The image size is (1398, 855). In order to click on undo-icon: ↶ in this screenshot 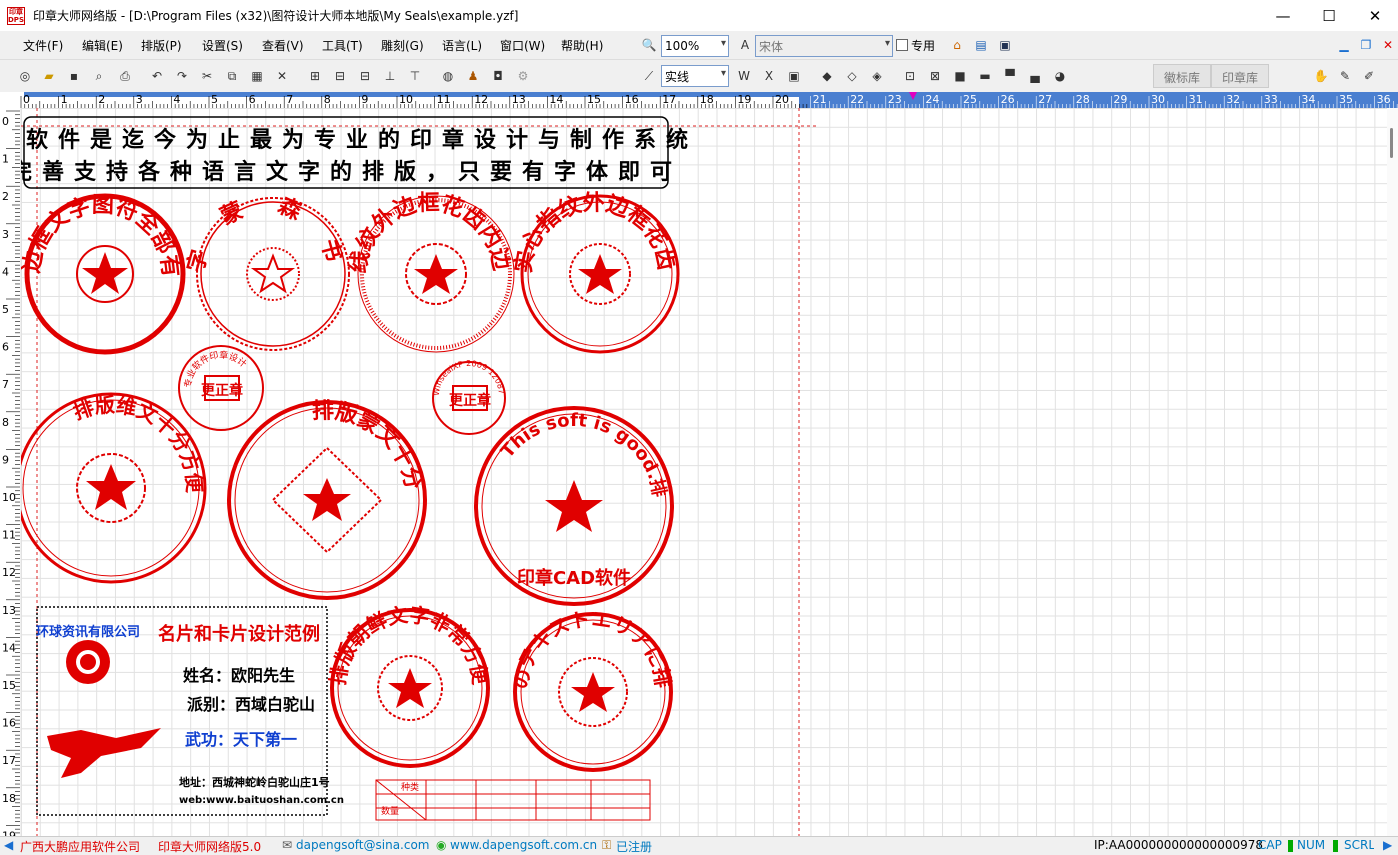, I will do `click(157, 76)`.